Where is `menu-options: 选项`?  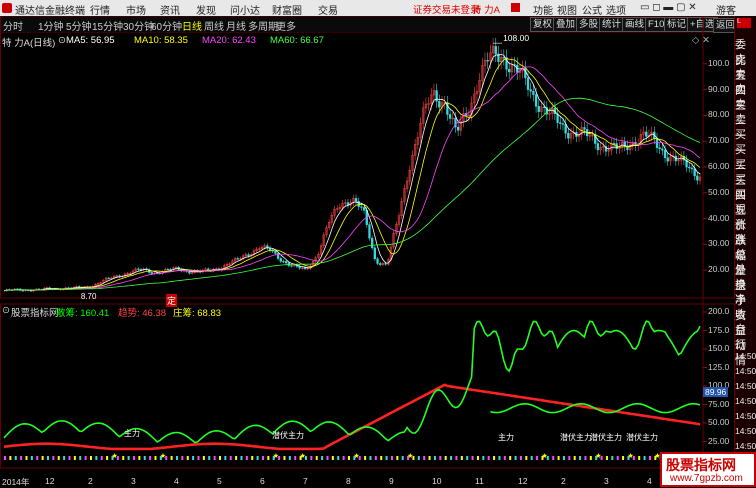 menu-options: 选项 is located at coordinates (616, 9).